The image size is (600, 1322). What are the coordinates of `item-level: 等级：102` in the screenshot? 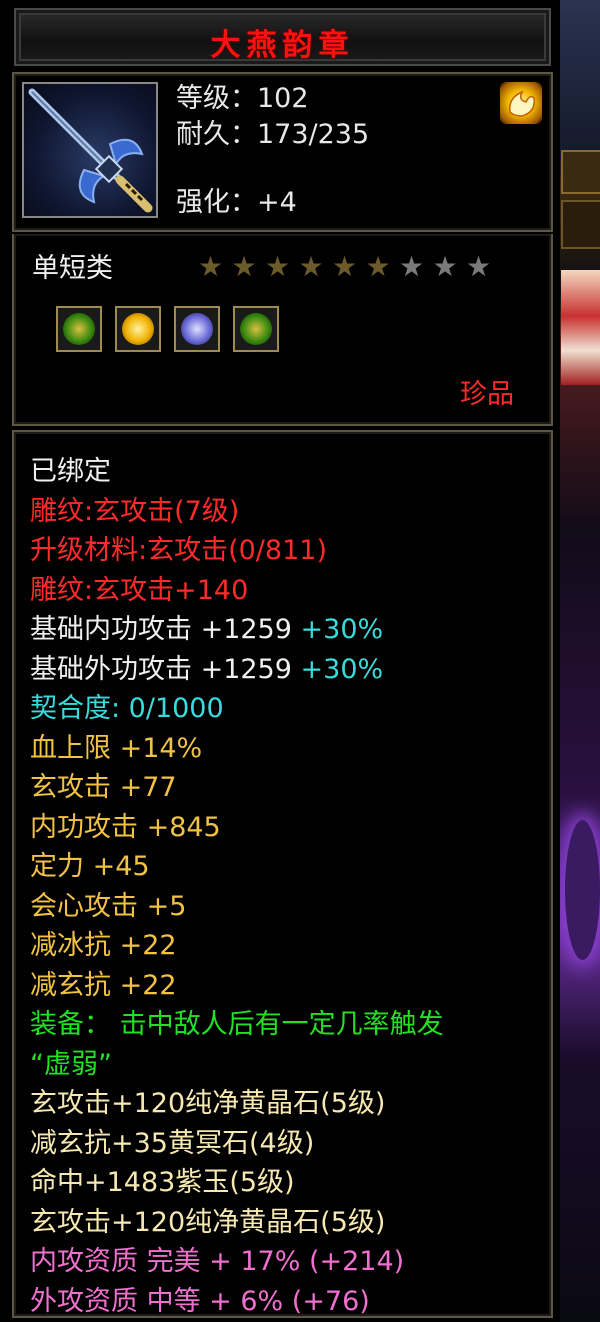 It's located at (242, 98).